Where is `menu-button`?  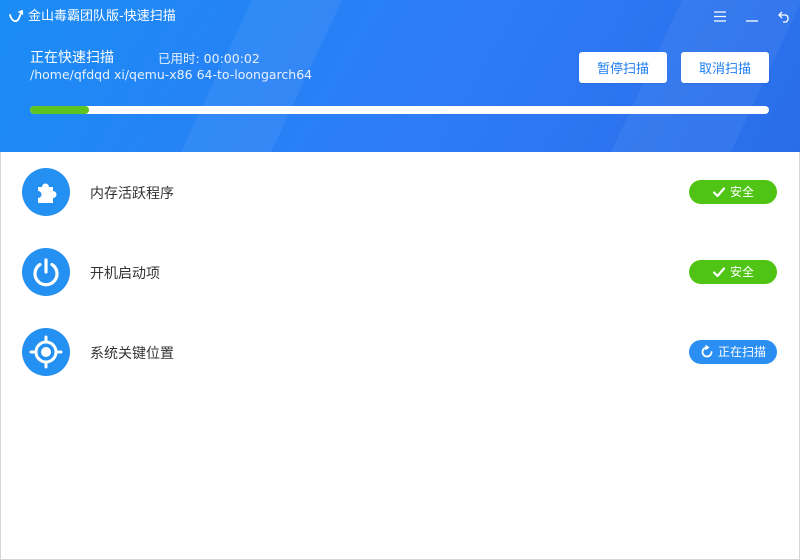
menu-button is located at coordinates (720, 17).